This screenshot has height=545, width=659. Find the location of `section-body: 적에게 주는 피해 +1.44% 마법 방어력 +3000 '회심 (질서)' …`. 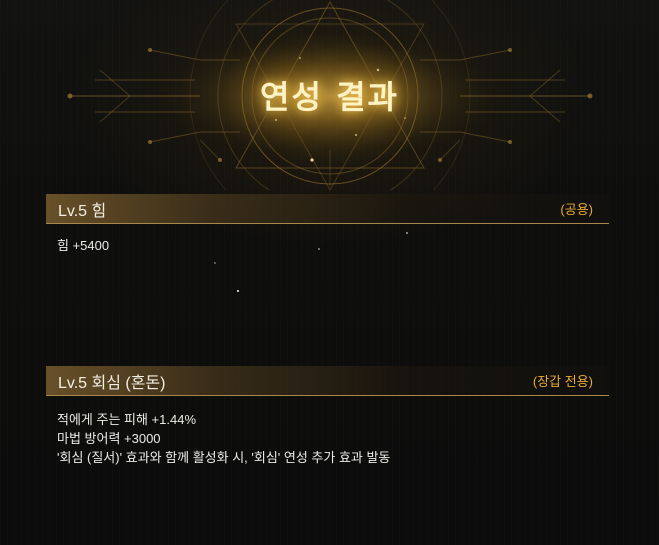

section-body: 적에게 주는 피해 +1.44% 마법 방어력 +3000 '회심 (질서)' … is located at coordinates (327, 431).